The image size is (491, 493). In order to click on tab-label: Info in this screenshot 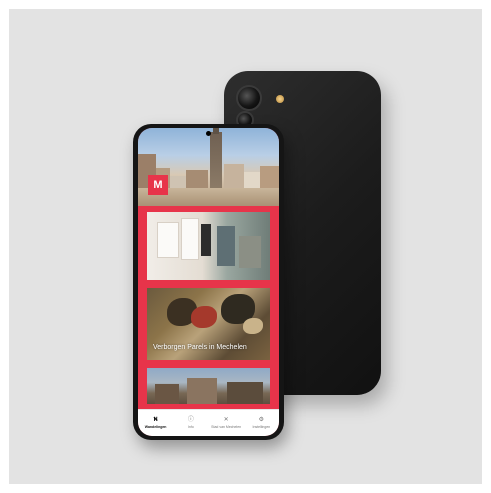, I will do `click(190, 427)`.